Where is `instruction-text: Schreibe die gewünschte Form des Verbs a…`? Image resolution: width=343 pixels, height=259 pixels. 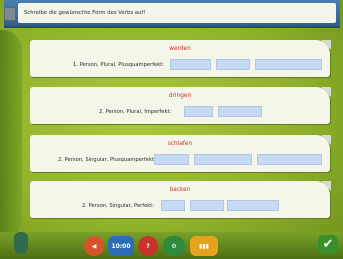
instruction-text: Schreibe die gewünschte Form des Verbs a… is located at coordinates (177, 13).